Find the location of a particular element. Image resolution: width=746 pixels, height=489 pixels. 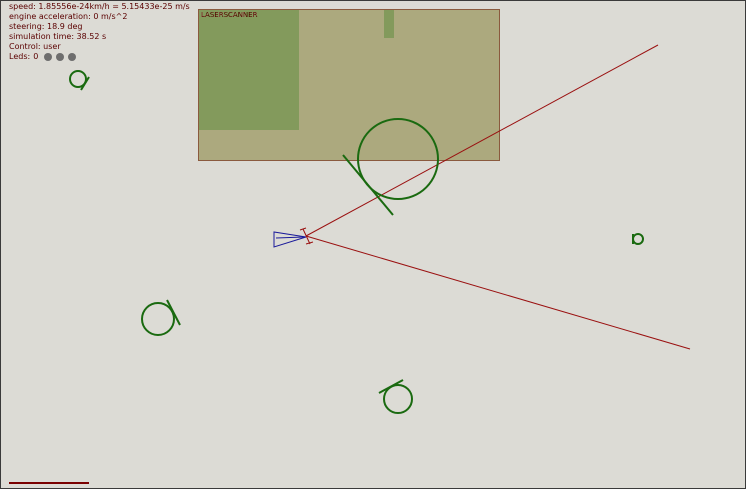

robot-icon is located at coordinates (293, 237).